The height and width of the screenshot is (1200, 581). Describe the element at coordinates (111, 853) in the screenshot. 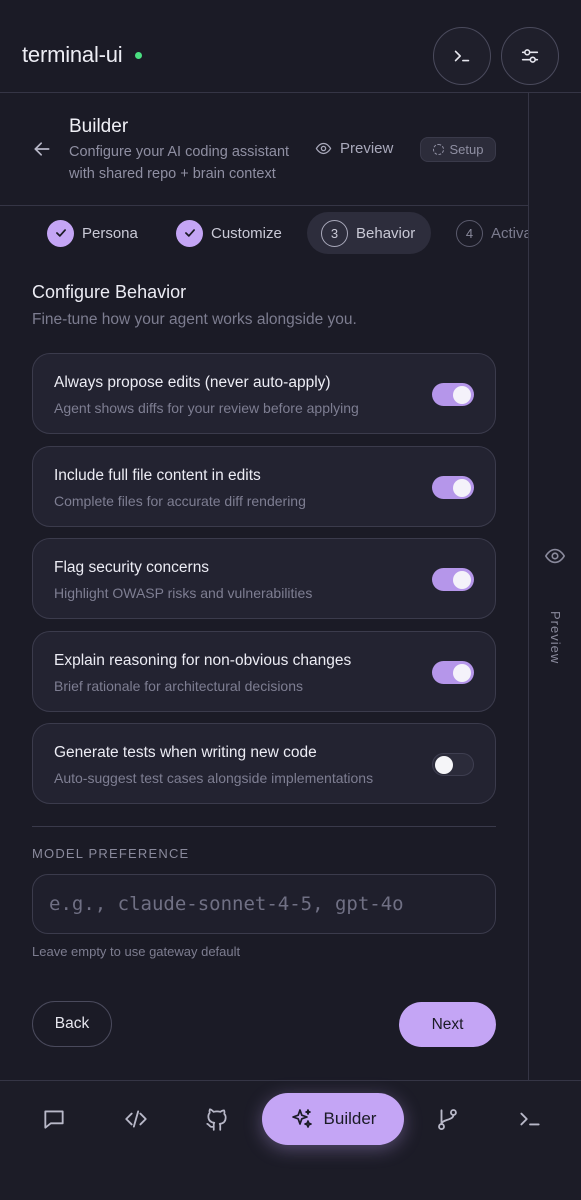

I see `model-preference-label: MODEL PREFERENCE` at that location.